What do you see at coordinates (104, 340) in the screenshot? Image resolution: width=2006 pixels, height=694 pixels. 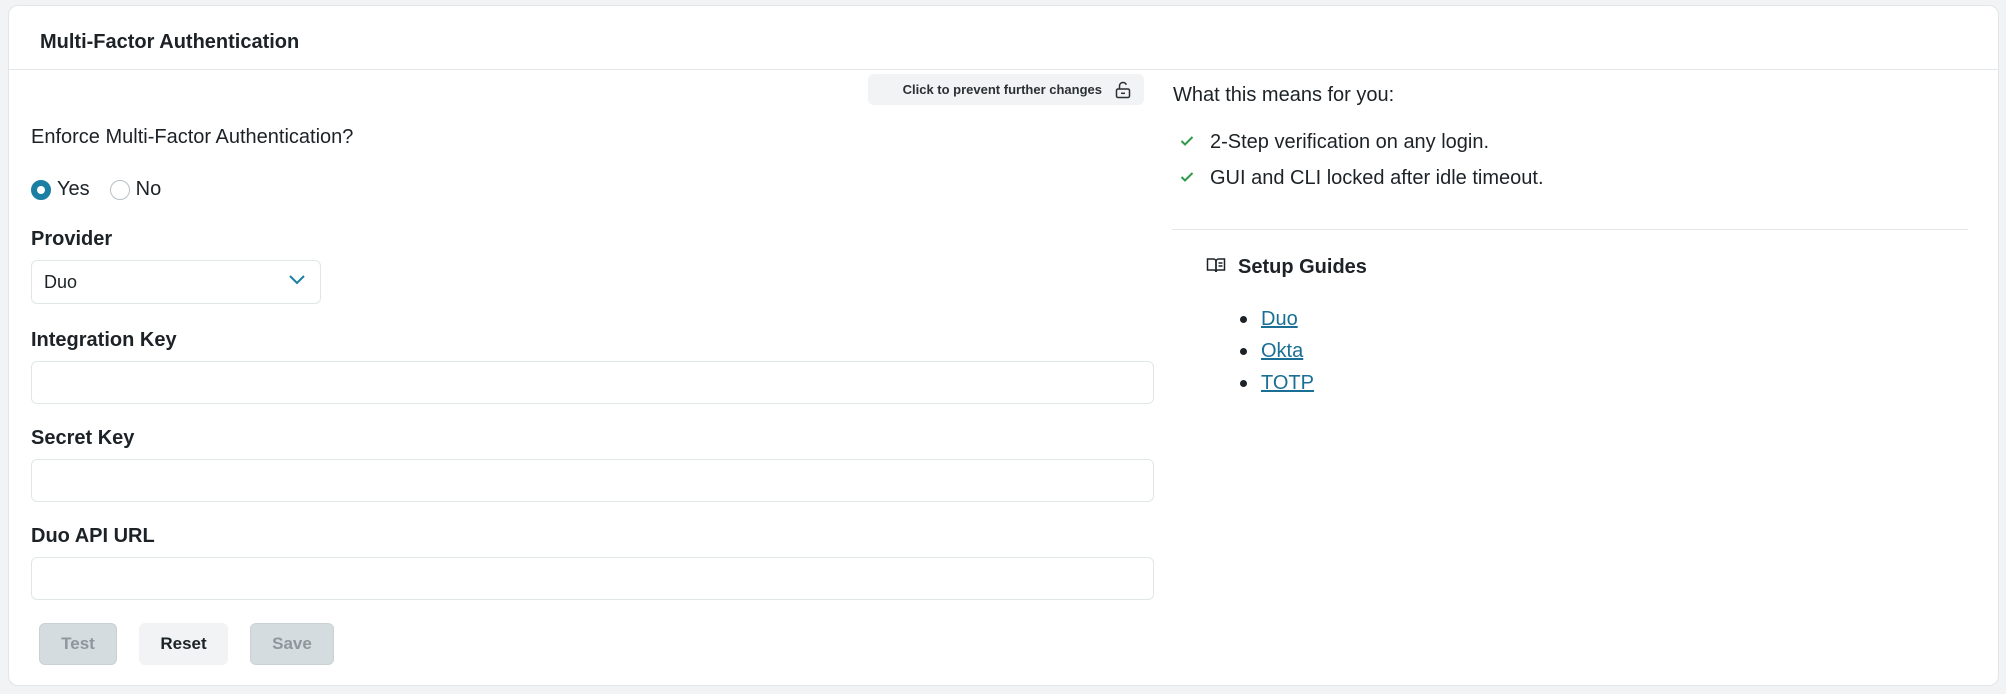 I see `integration-key-label: Integration Key` at bounding box center [104, 340].